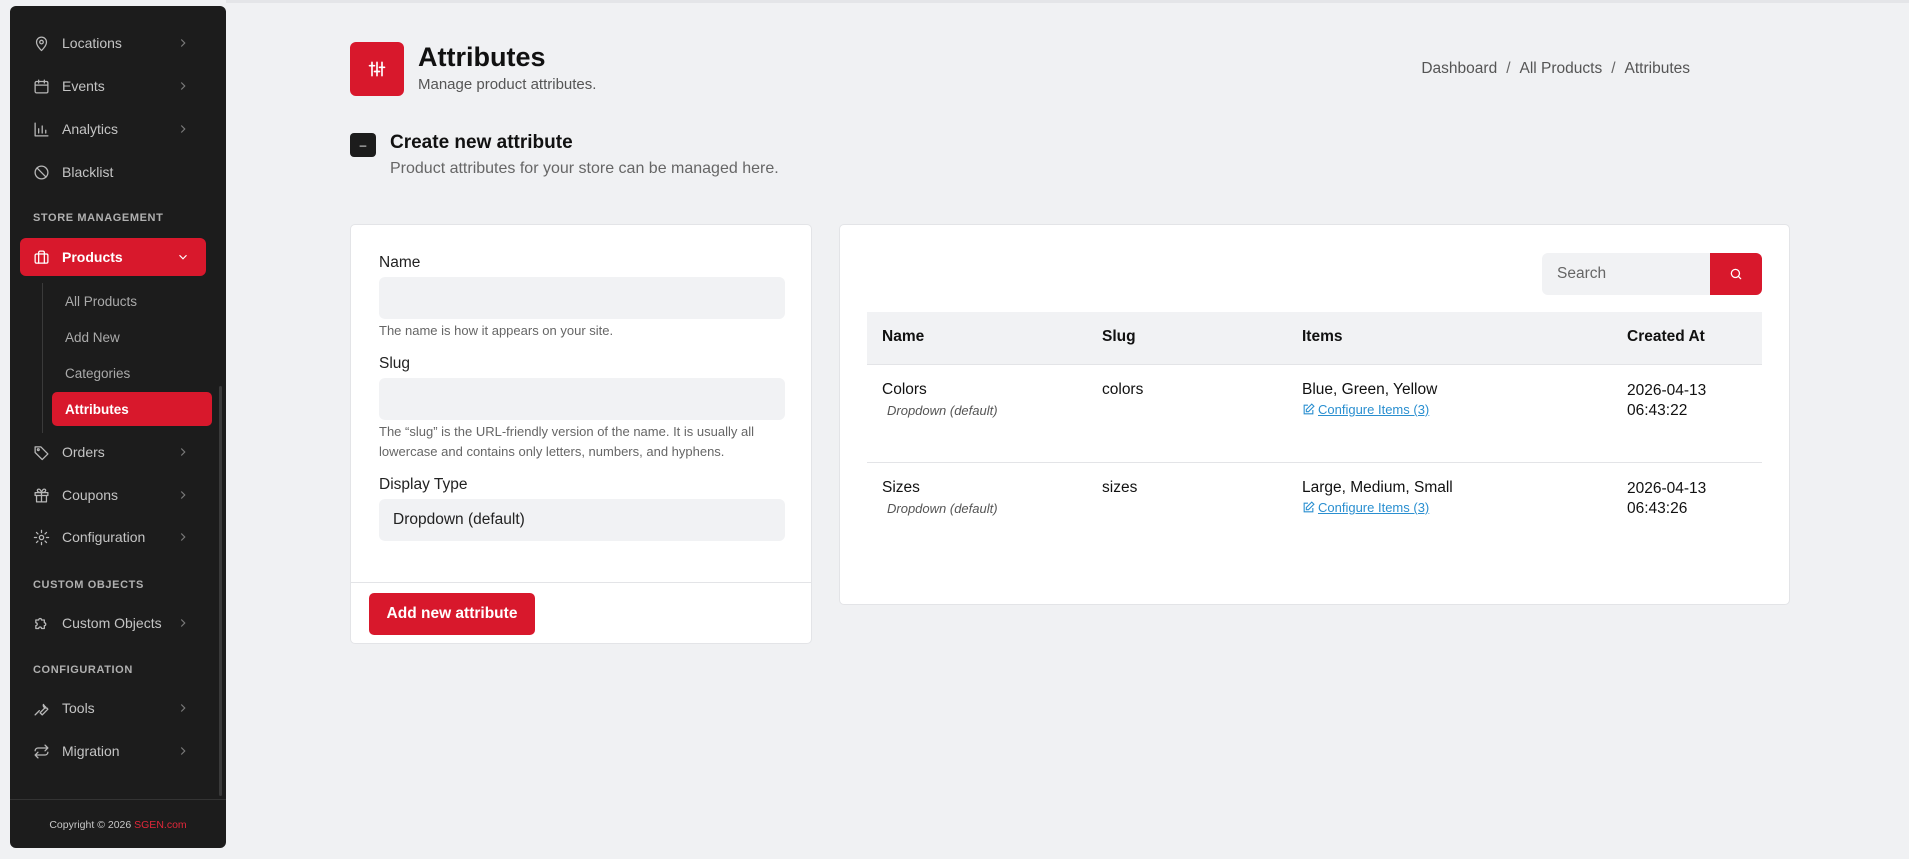 This screenshot has width=1909, height=859. What do you see at coordinates (1666, 401) in the screenshot?
I see `cell-created-at: 2026-04-13 06:43:22` at bounding box center [1666, 401].